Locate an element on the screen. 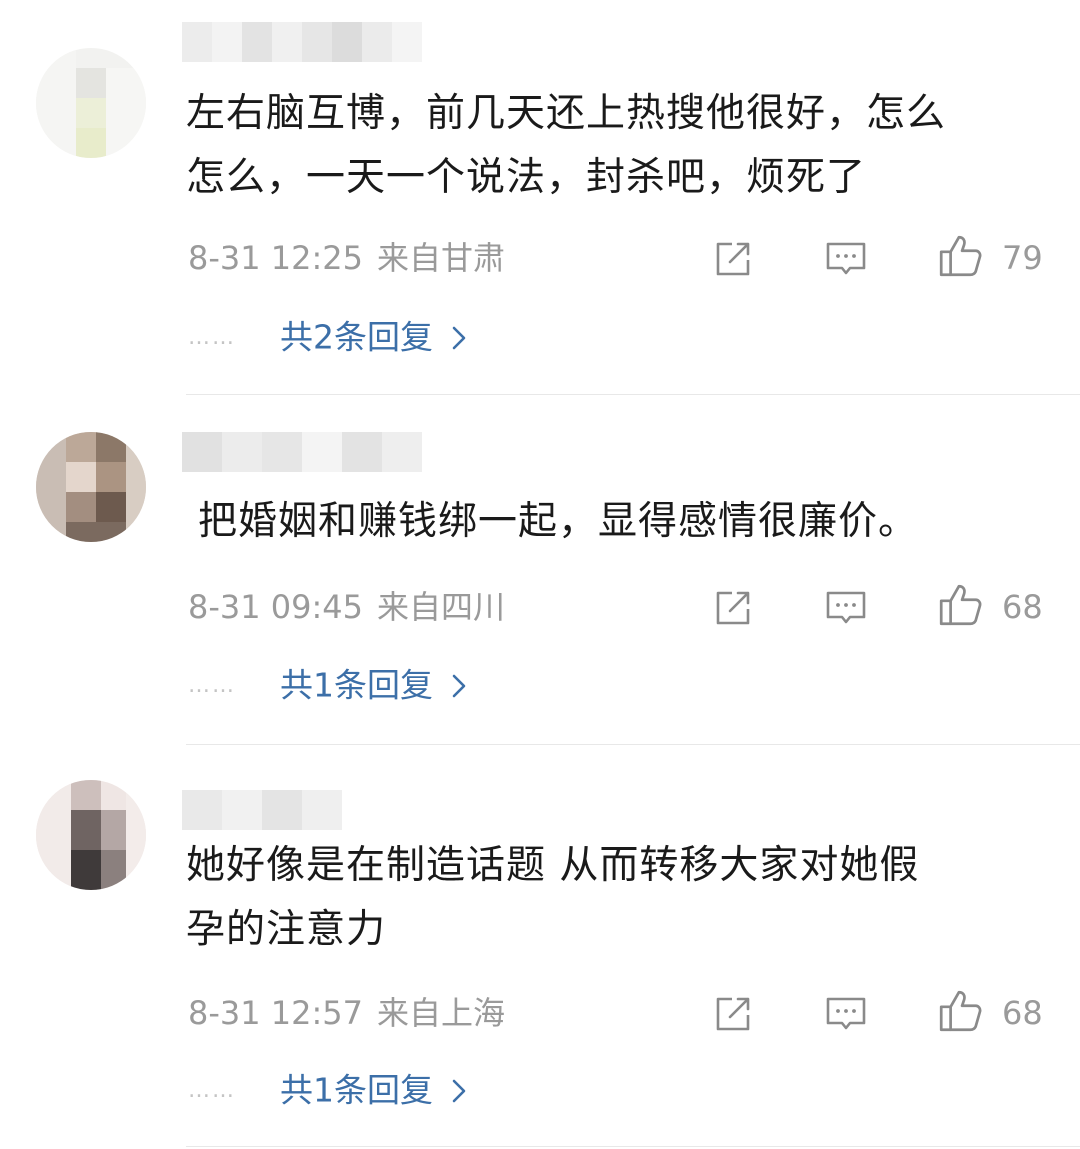  comment-icon is located at coordinates (846, 1014).